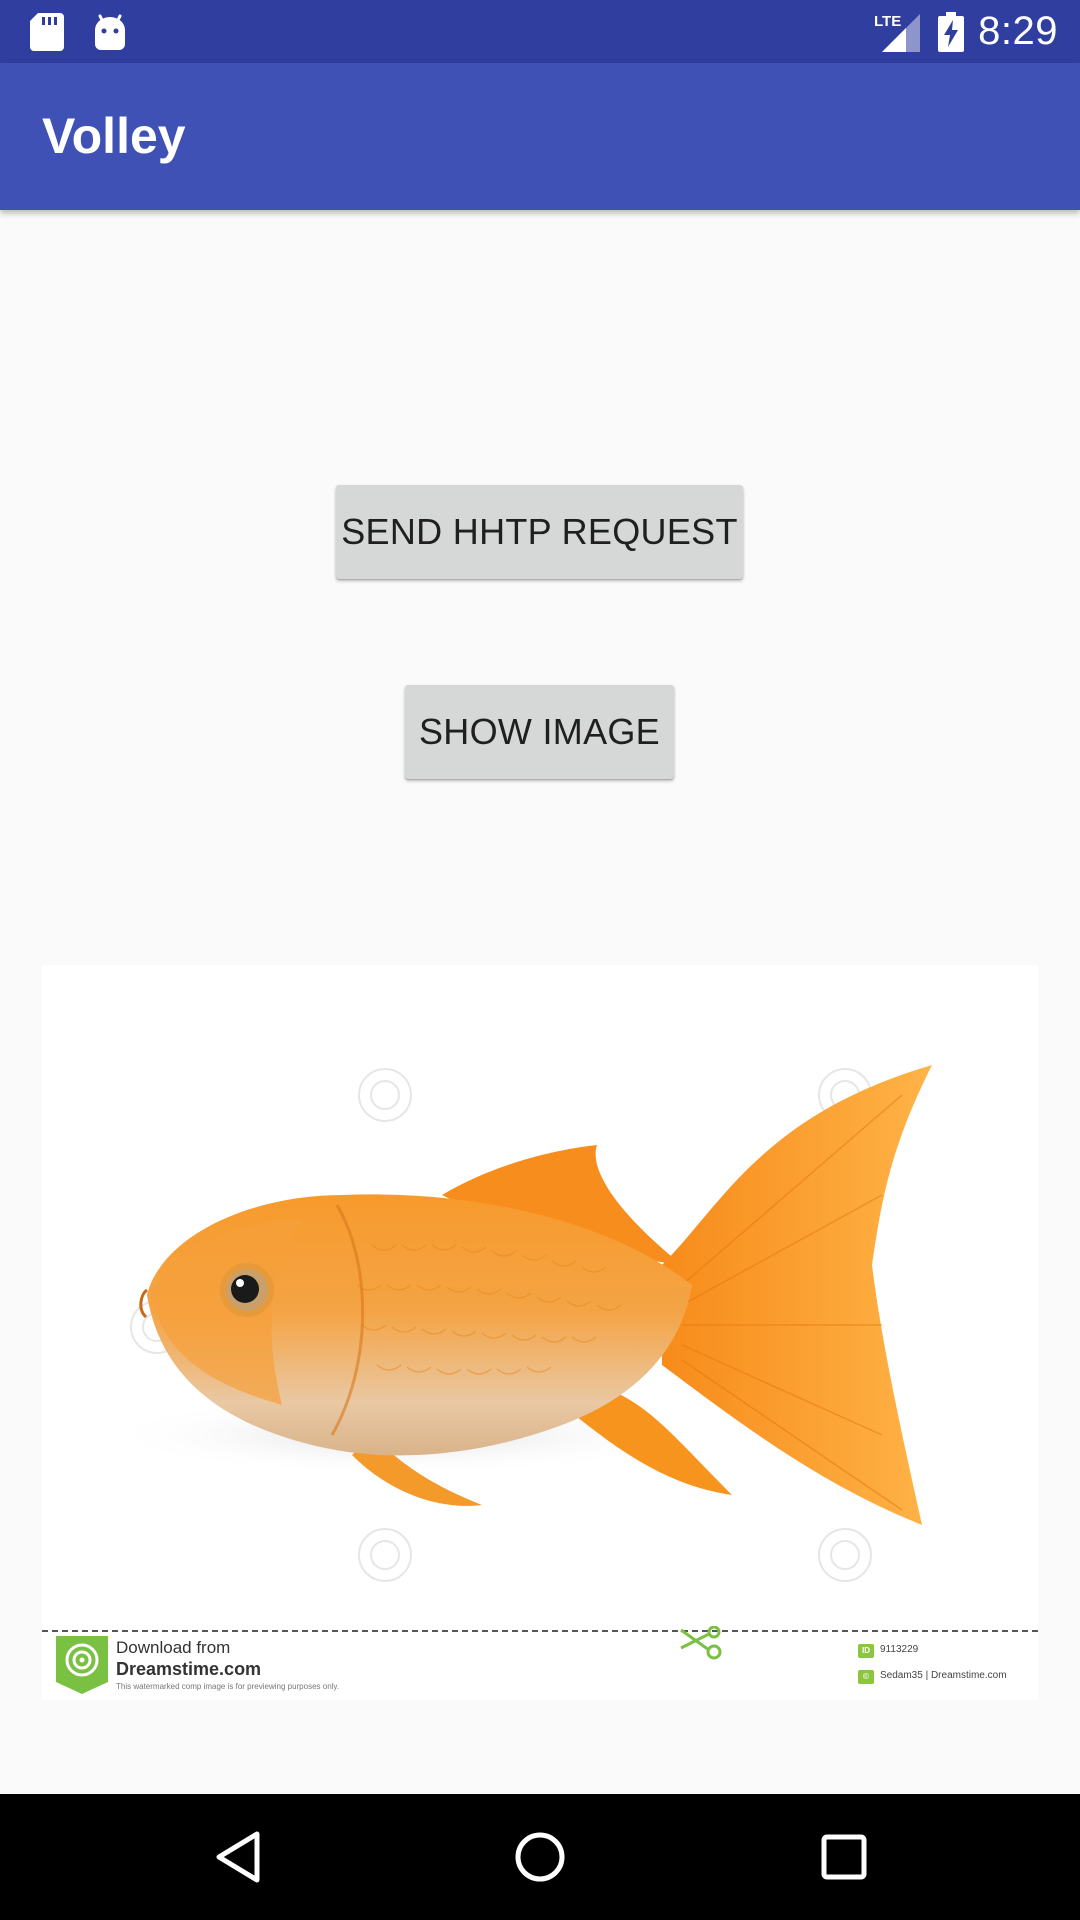 The width and height of the screenshot is (1080, 1920). I want to click on home-icon, so click(540, 1857).